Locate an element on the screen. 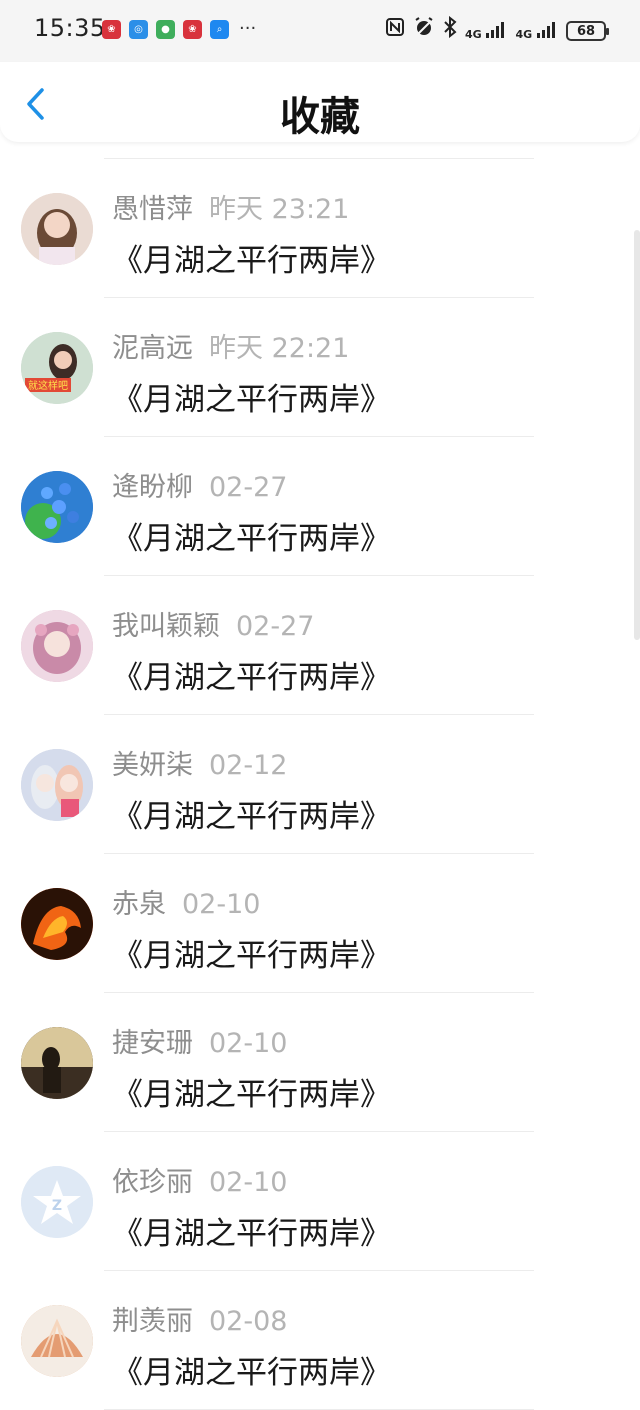 The height and width of the screenshot is (1410, 640). nav-bar: 收藏 is located at coordinates (320, 102).